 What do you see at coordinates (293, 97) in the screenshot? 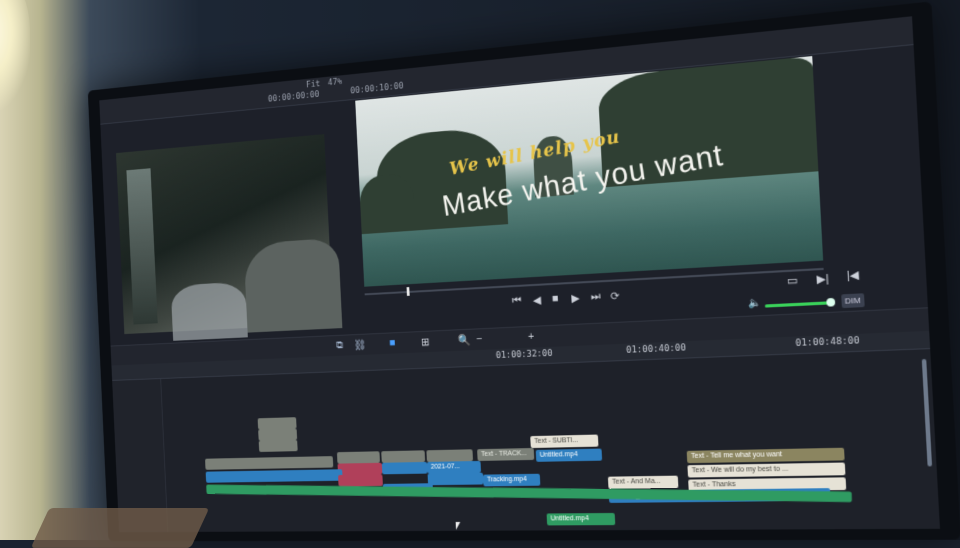
I see `source-timecode: 00:00:00:00` at bounding box center [293, 97].